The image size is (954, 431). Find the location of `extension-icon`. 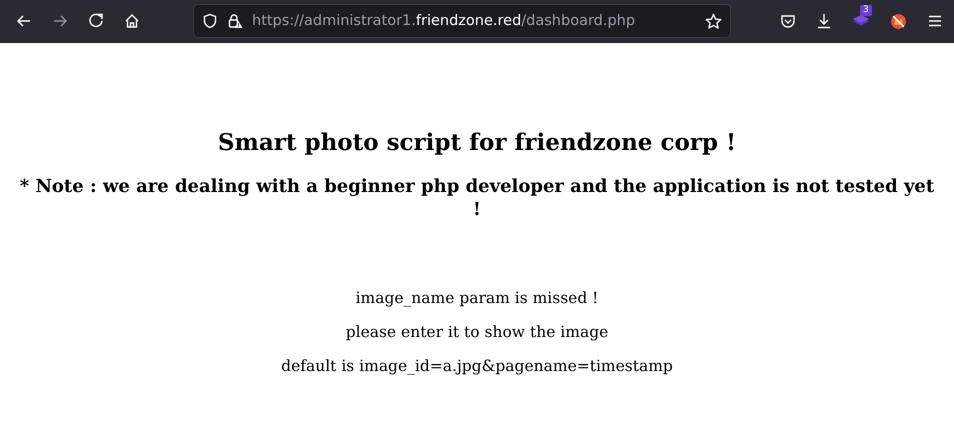

extension-icon is located at coordinates (861, 21).